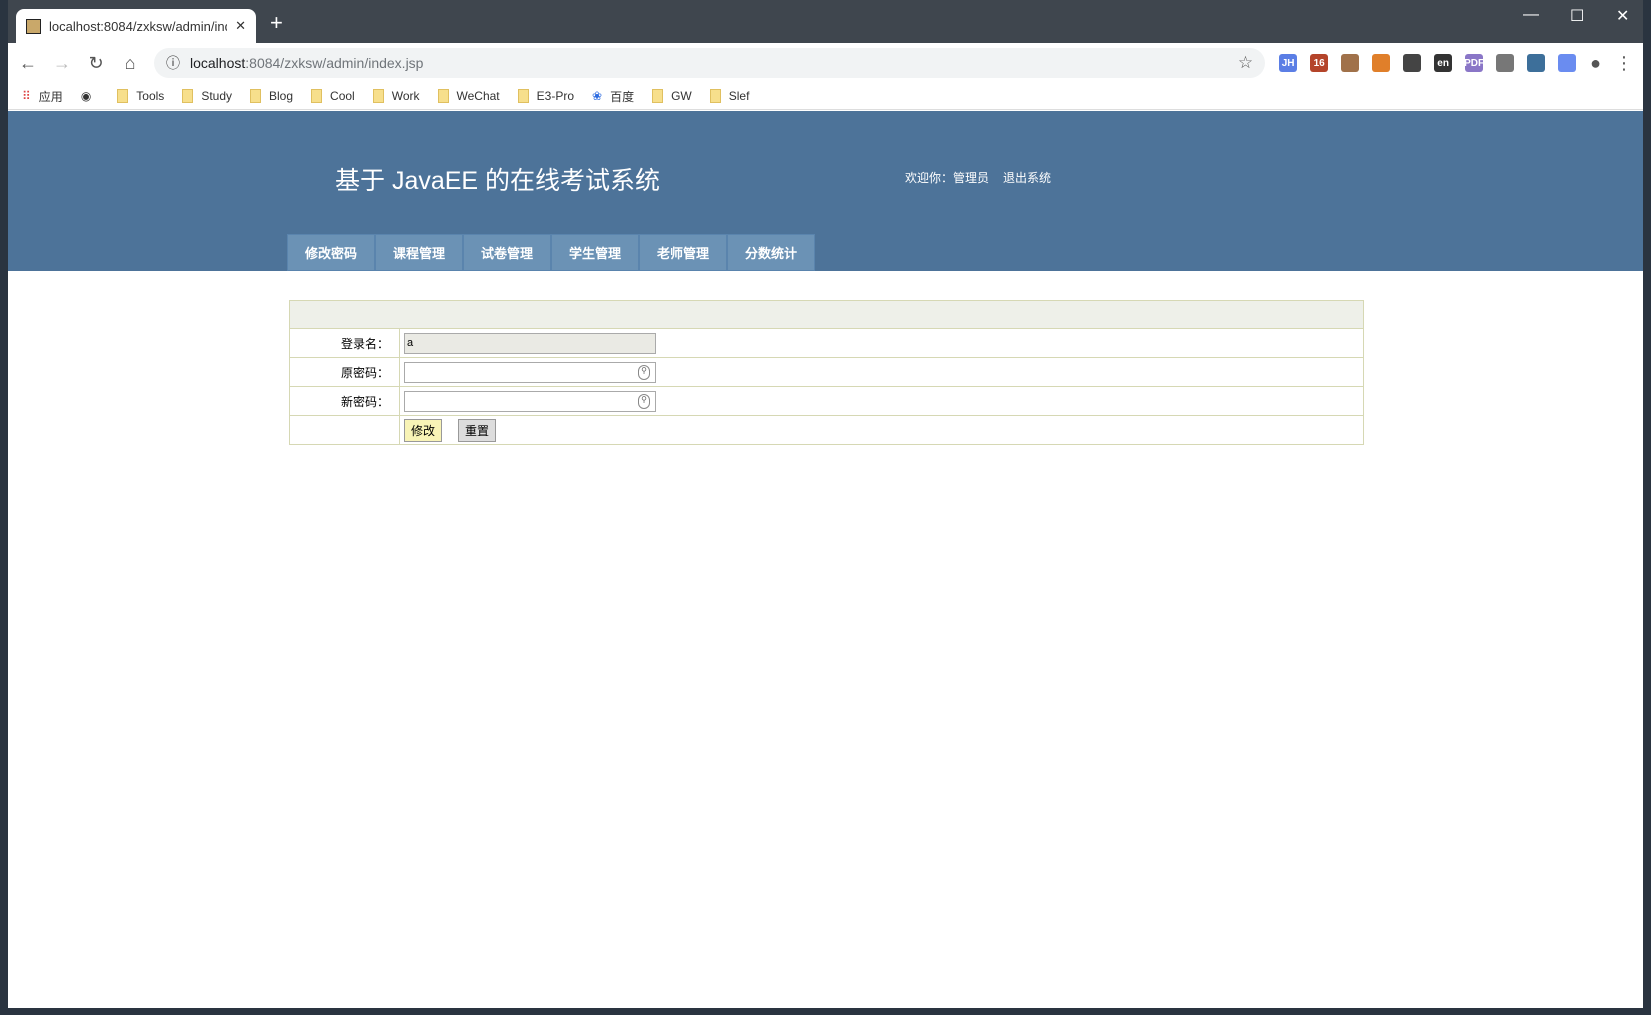  I want to click on bookmark-item: Study, so click(207, 96).